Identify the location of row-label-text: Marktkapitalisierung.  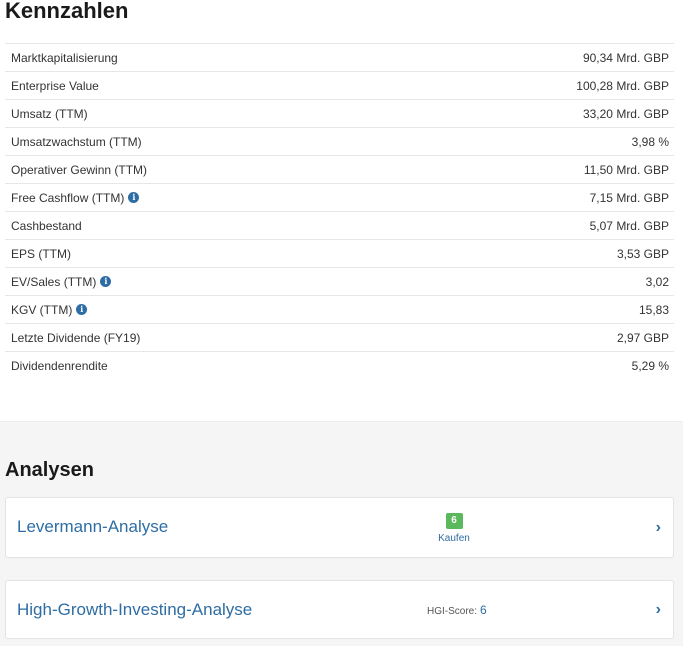
(64, 57).